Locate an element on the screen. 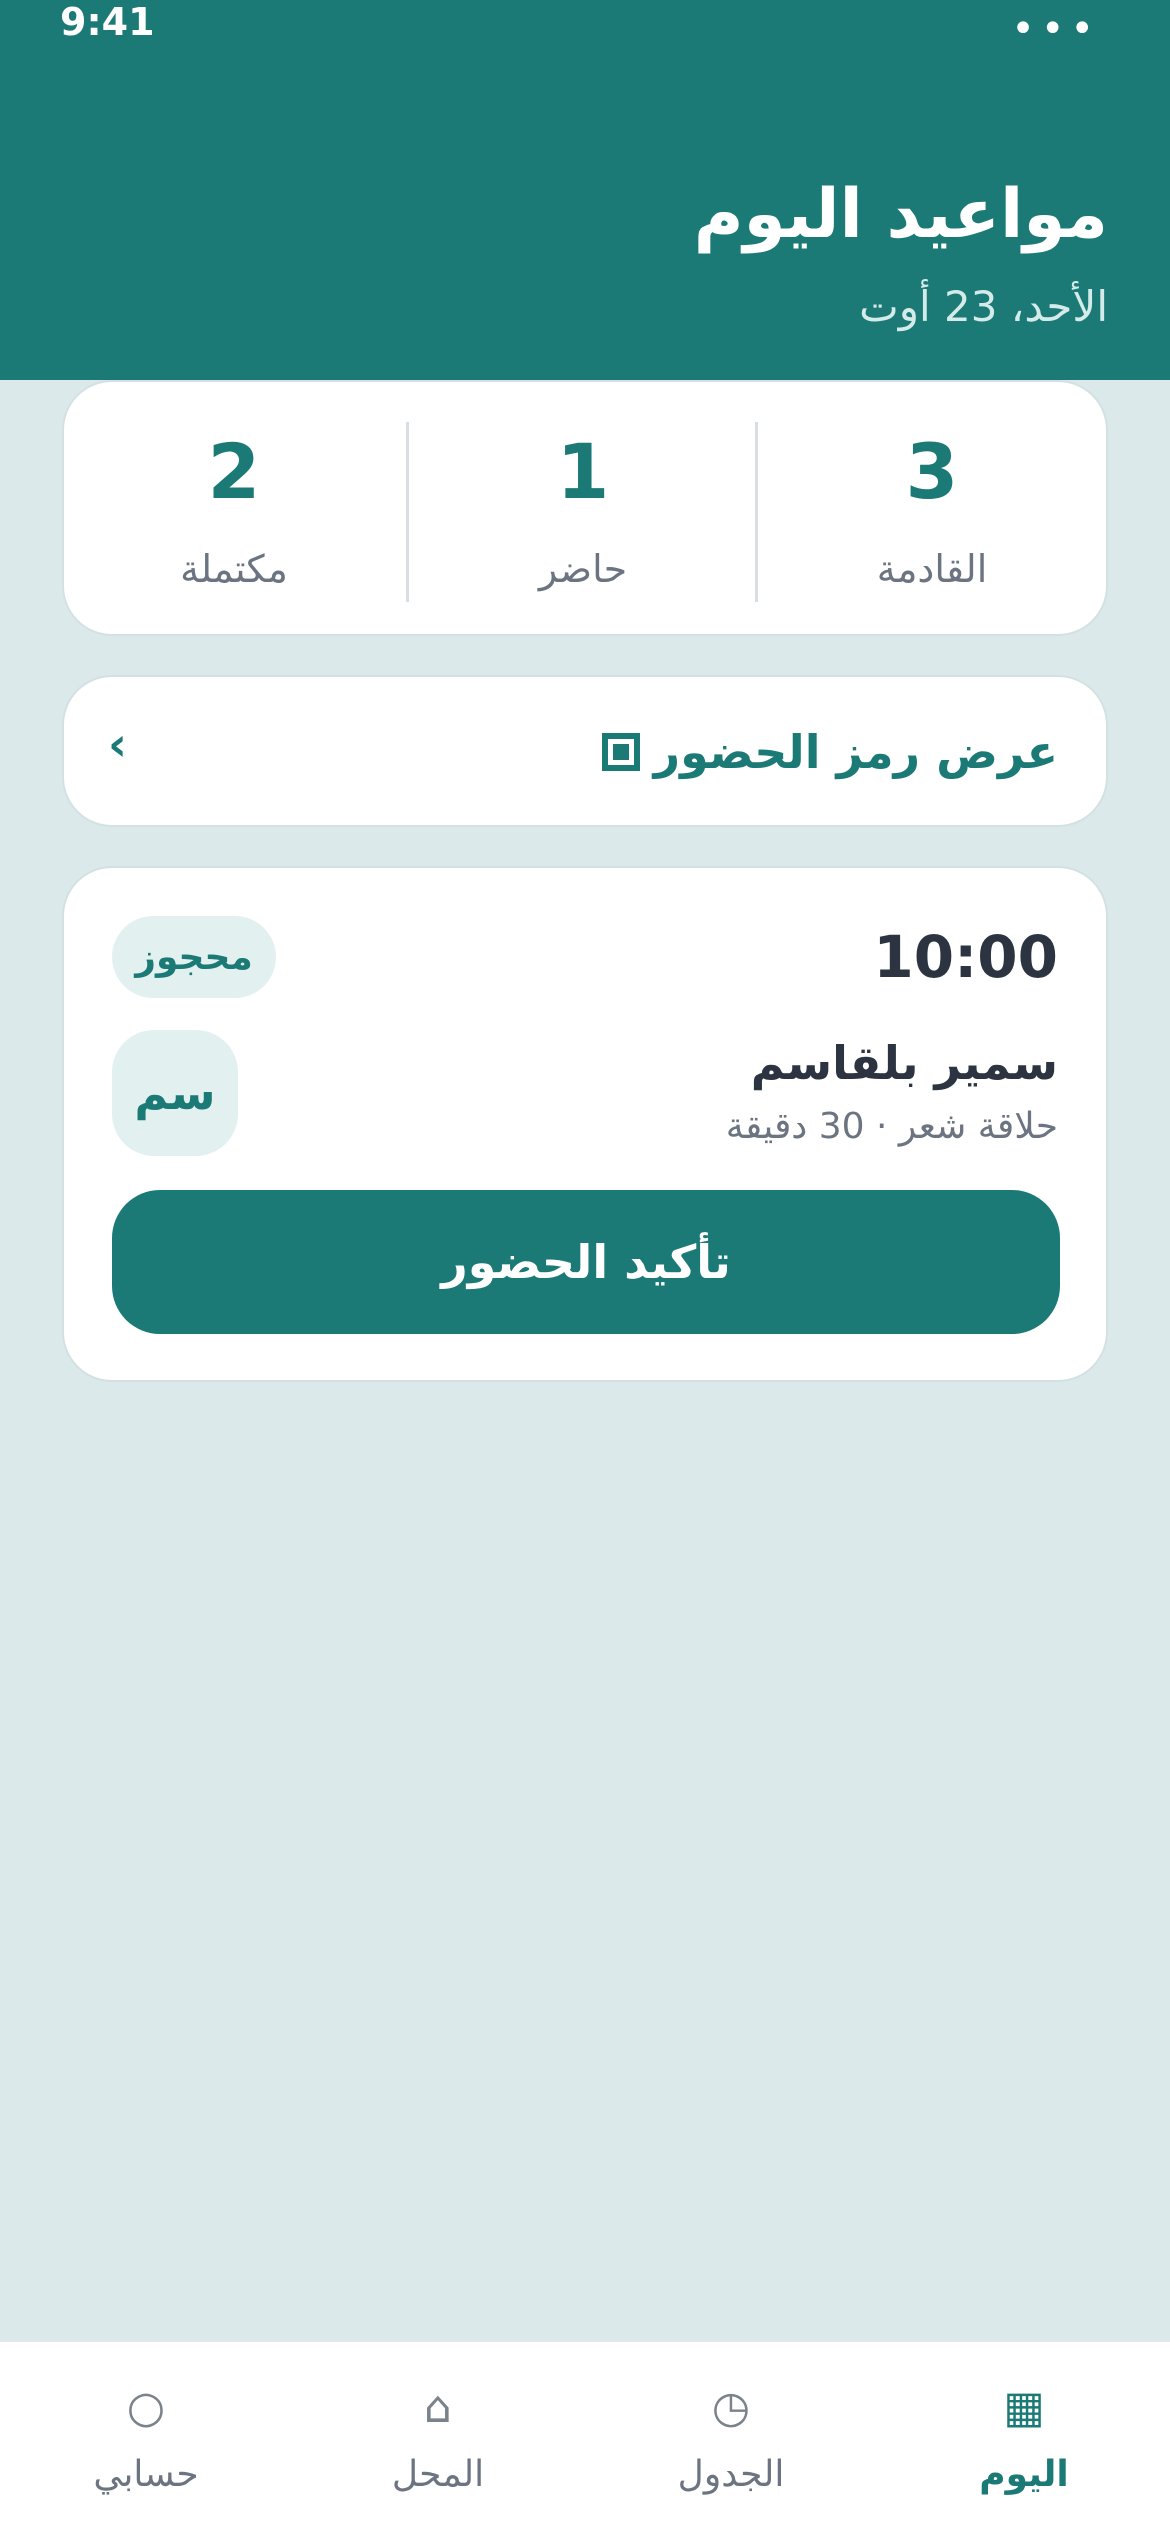 The width and height of the screenshot is (1170, 2532). tab-today: ▦ اليوم is located at coordinates (1024, 2437).